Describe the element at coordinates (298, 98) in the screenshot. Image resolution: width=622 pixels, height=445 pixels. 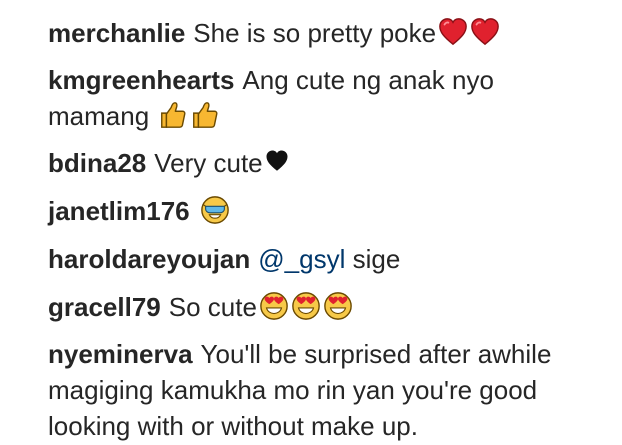
I see `comment-item: kmgreenhearts Ang cute ng anak nyo mamang` at that location.